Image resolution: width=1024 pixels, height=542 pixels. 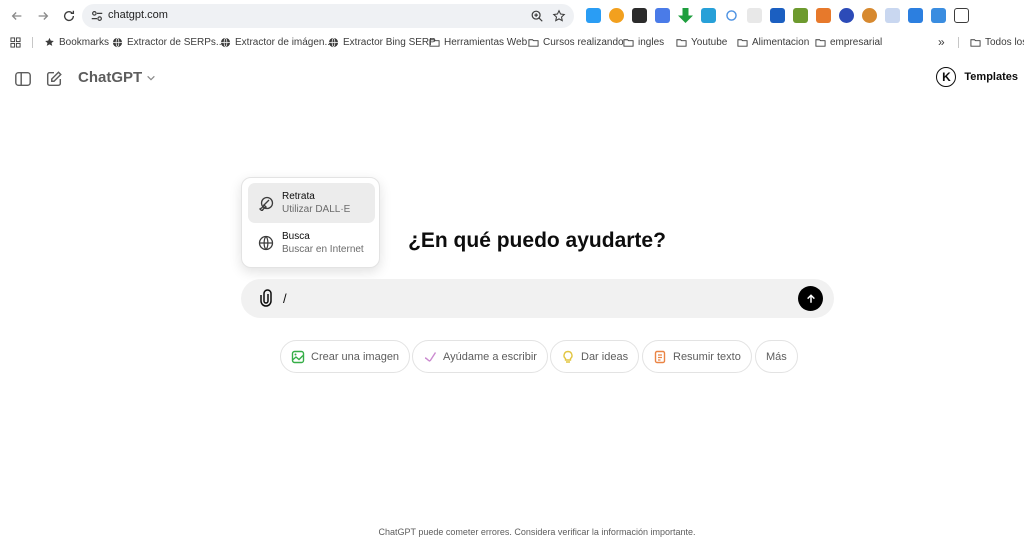 I want to click on chip-mas: Más, so click(x=776, y=356).